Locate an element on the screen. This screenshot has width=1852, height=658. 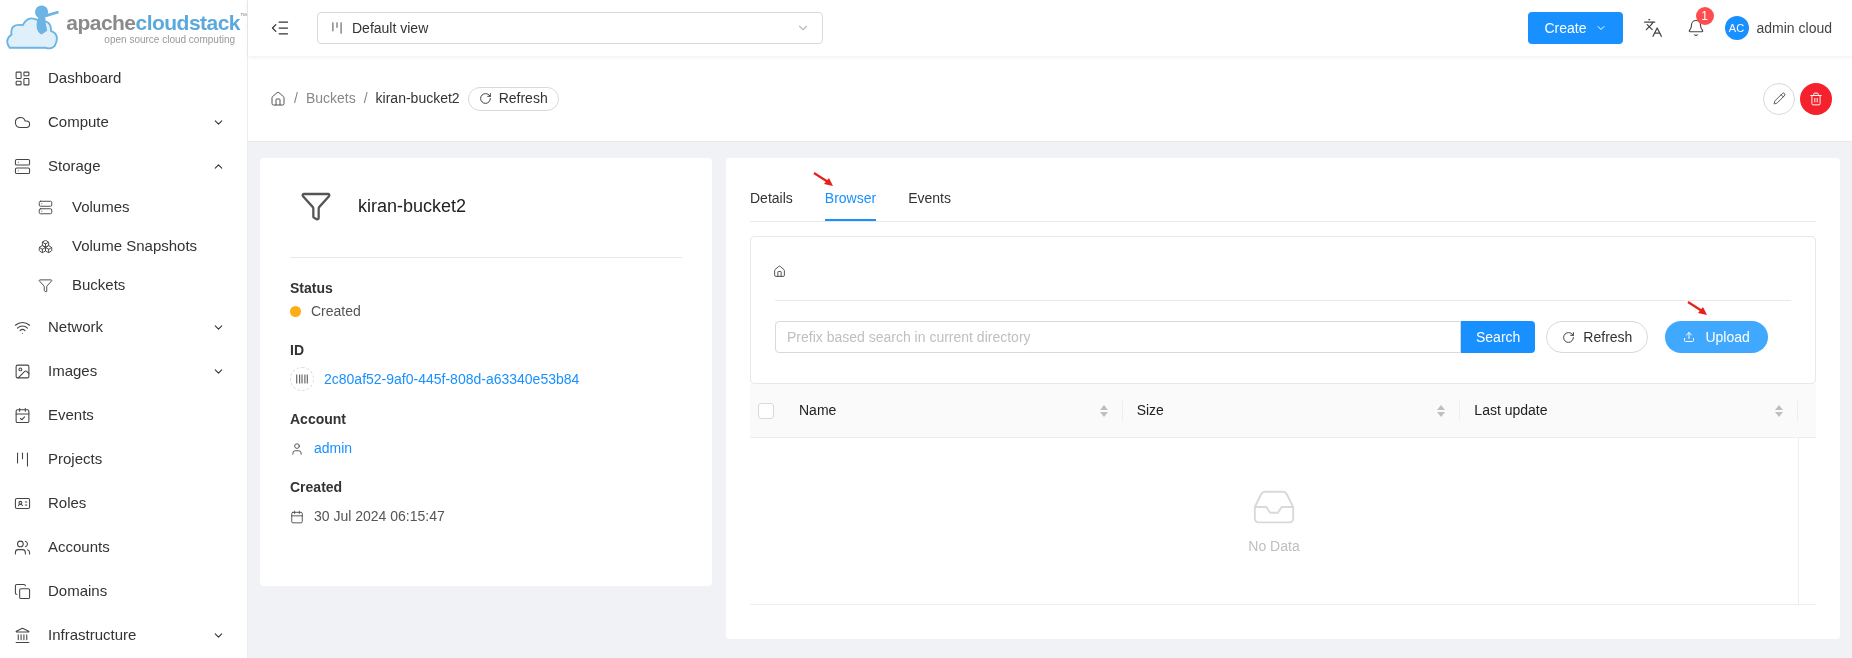
column-header: Last update is located at coordinates (1624, 410).